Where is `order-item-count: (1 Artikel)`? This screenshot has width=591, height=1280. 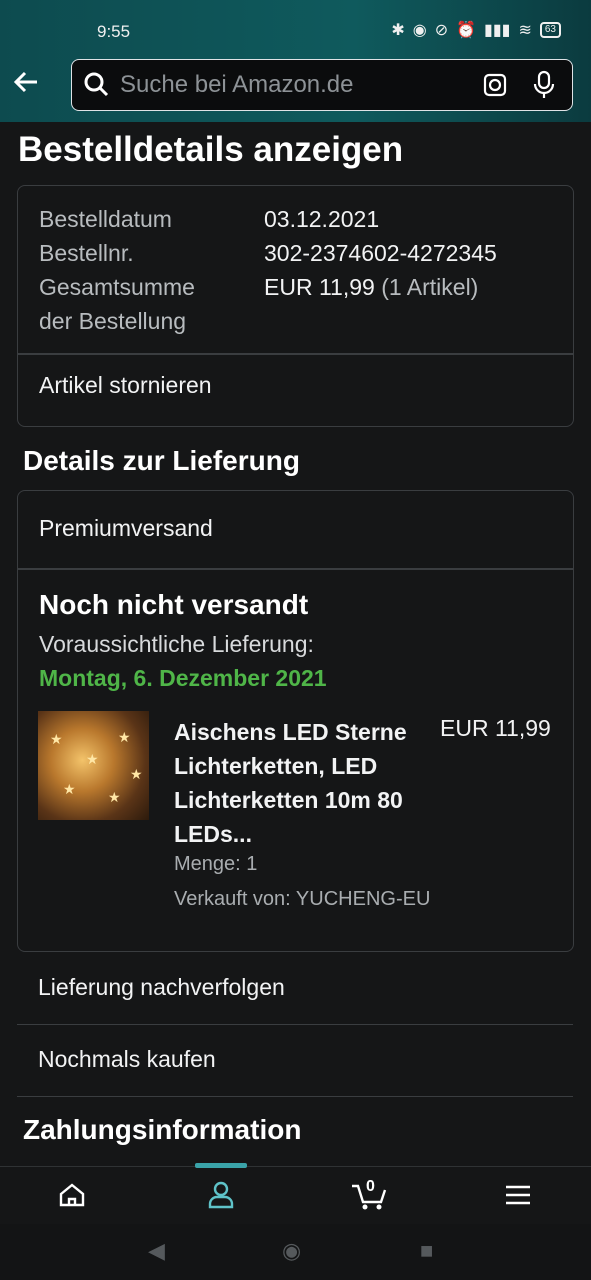
order-item-count: (1 Artikel) is located at coordinates (430, 287).